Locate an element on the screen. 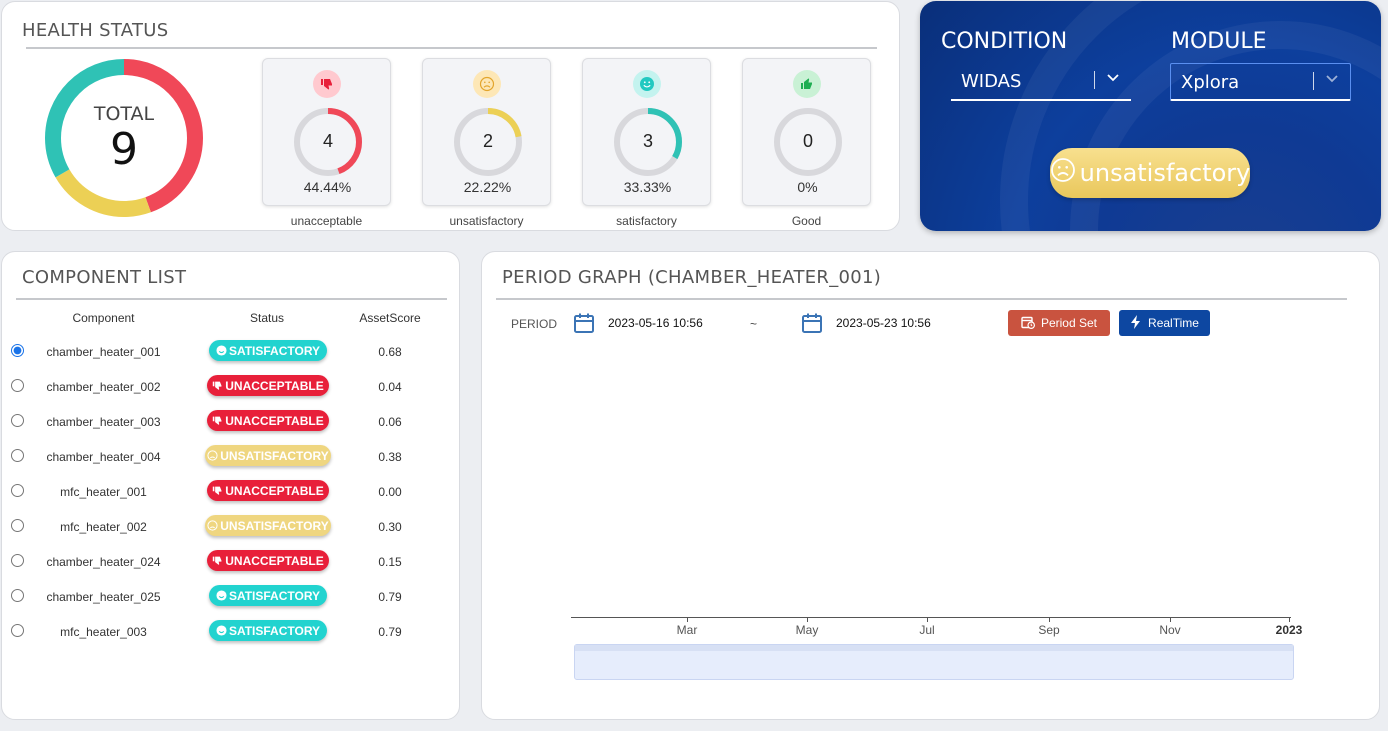  stat-satisfactory: 3 33.33% is located at coordinates (646, 132).